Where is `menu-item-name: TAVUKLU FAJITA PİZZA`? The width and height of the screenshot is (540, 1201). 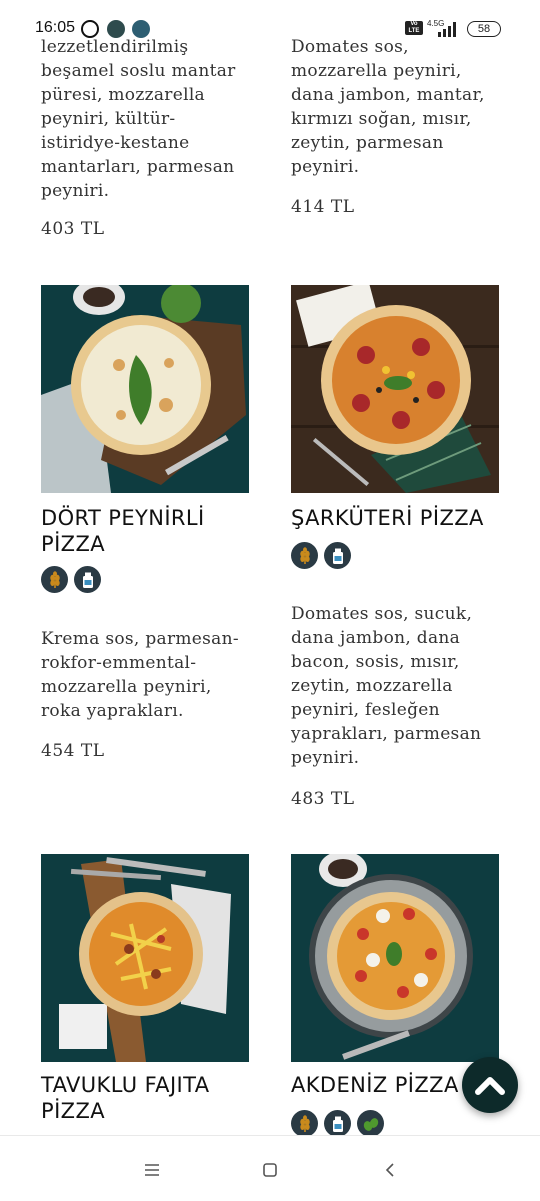
menu-item-name: TAVUKLU FAJITA PİZZA is located at coordinates (125, 1098).